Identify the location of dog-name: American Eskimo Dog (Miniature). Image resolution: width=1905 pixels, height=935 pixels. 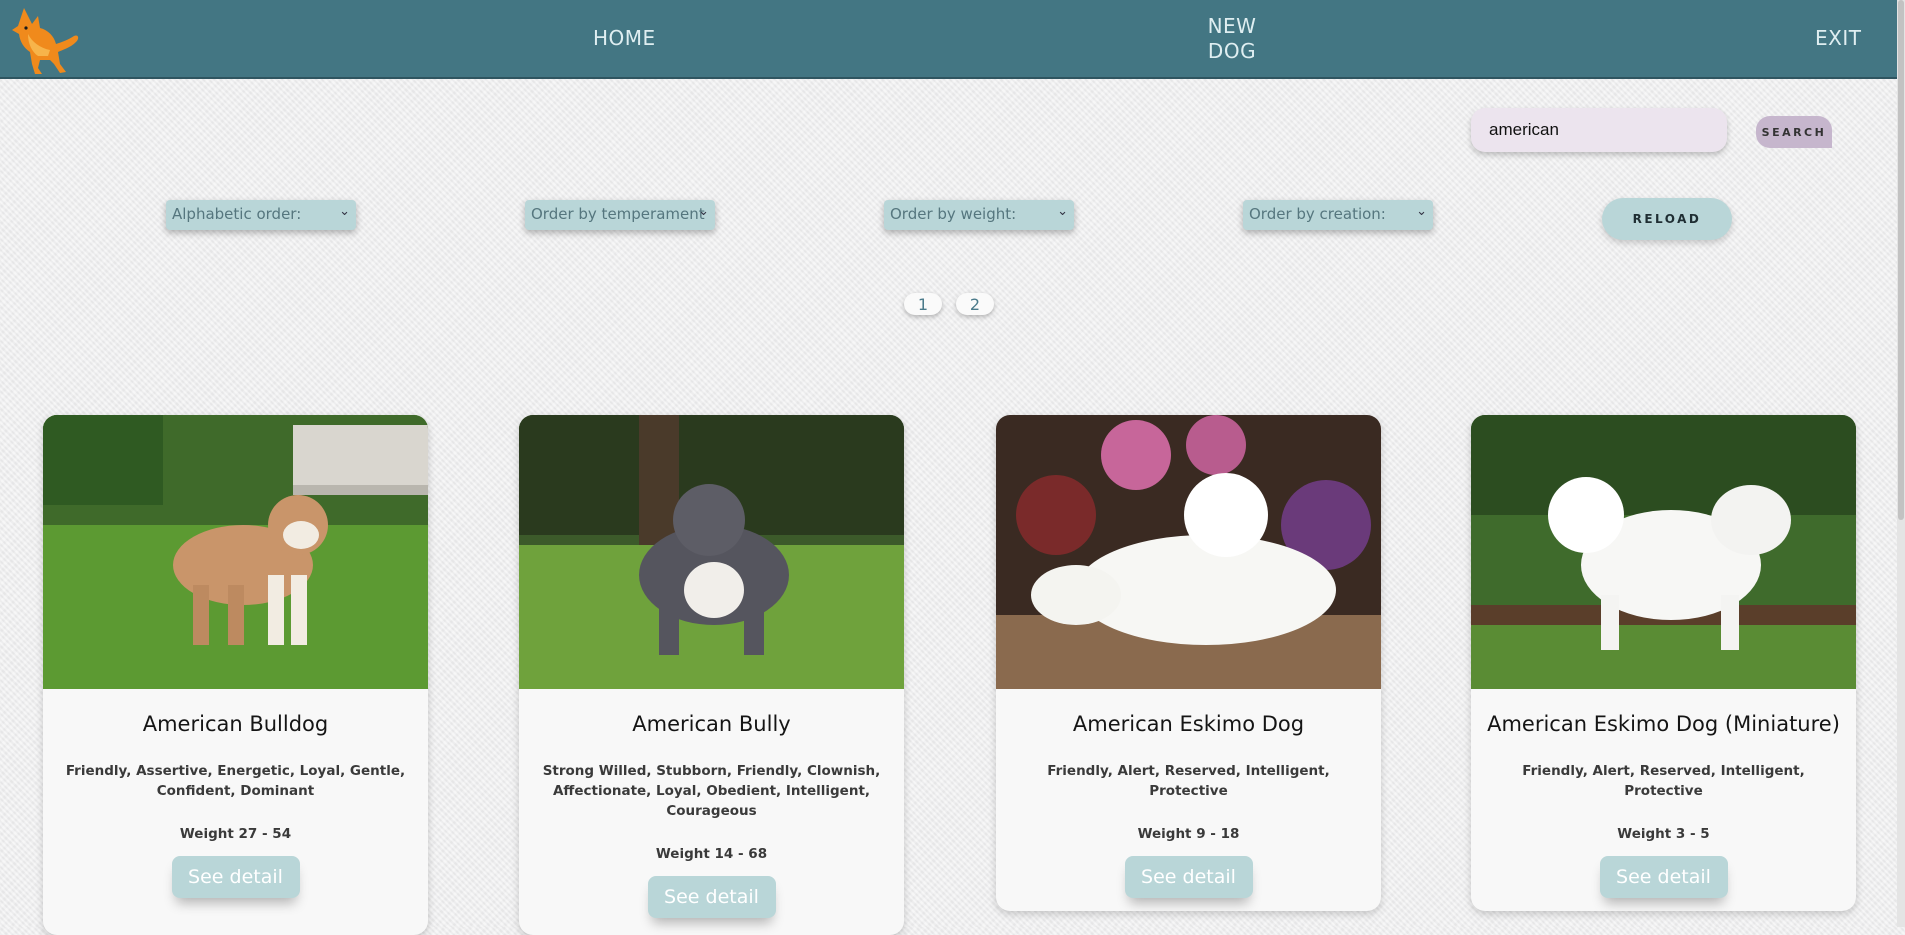
(1663, 724).